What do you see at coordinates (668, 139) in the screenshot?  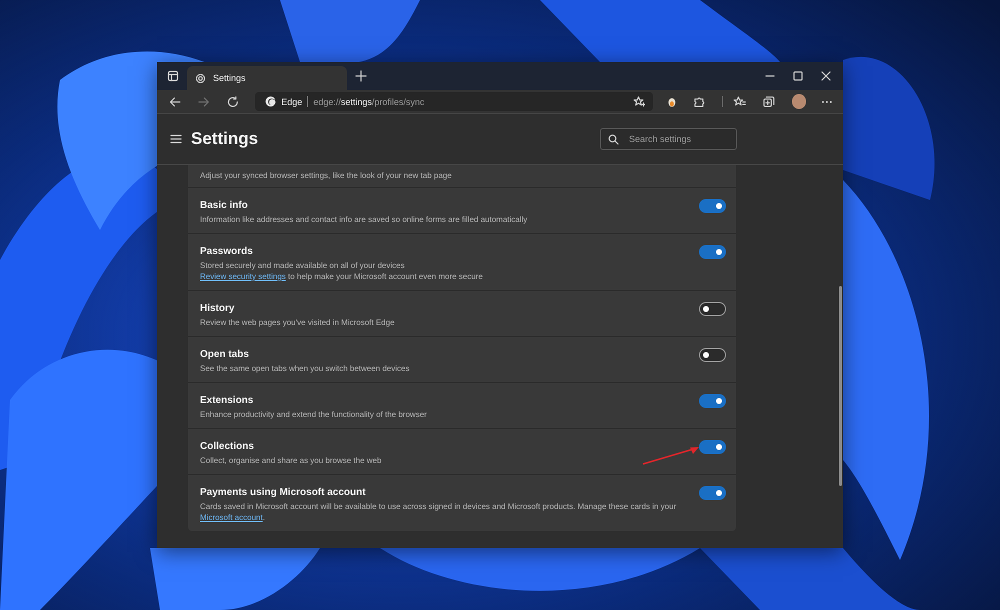 I see `search-field: Search settings` at bounding box center [668, 139].